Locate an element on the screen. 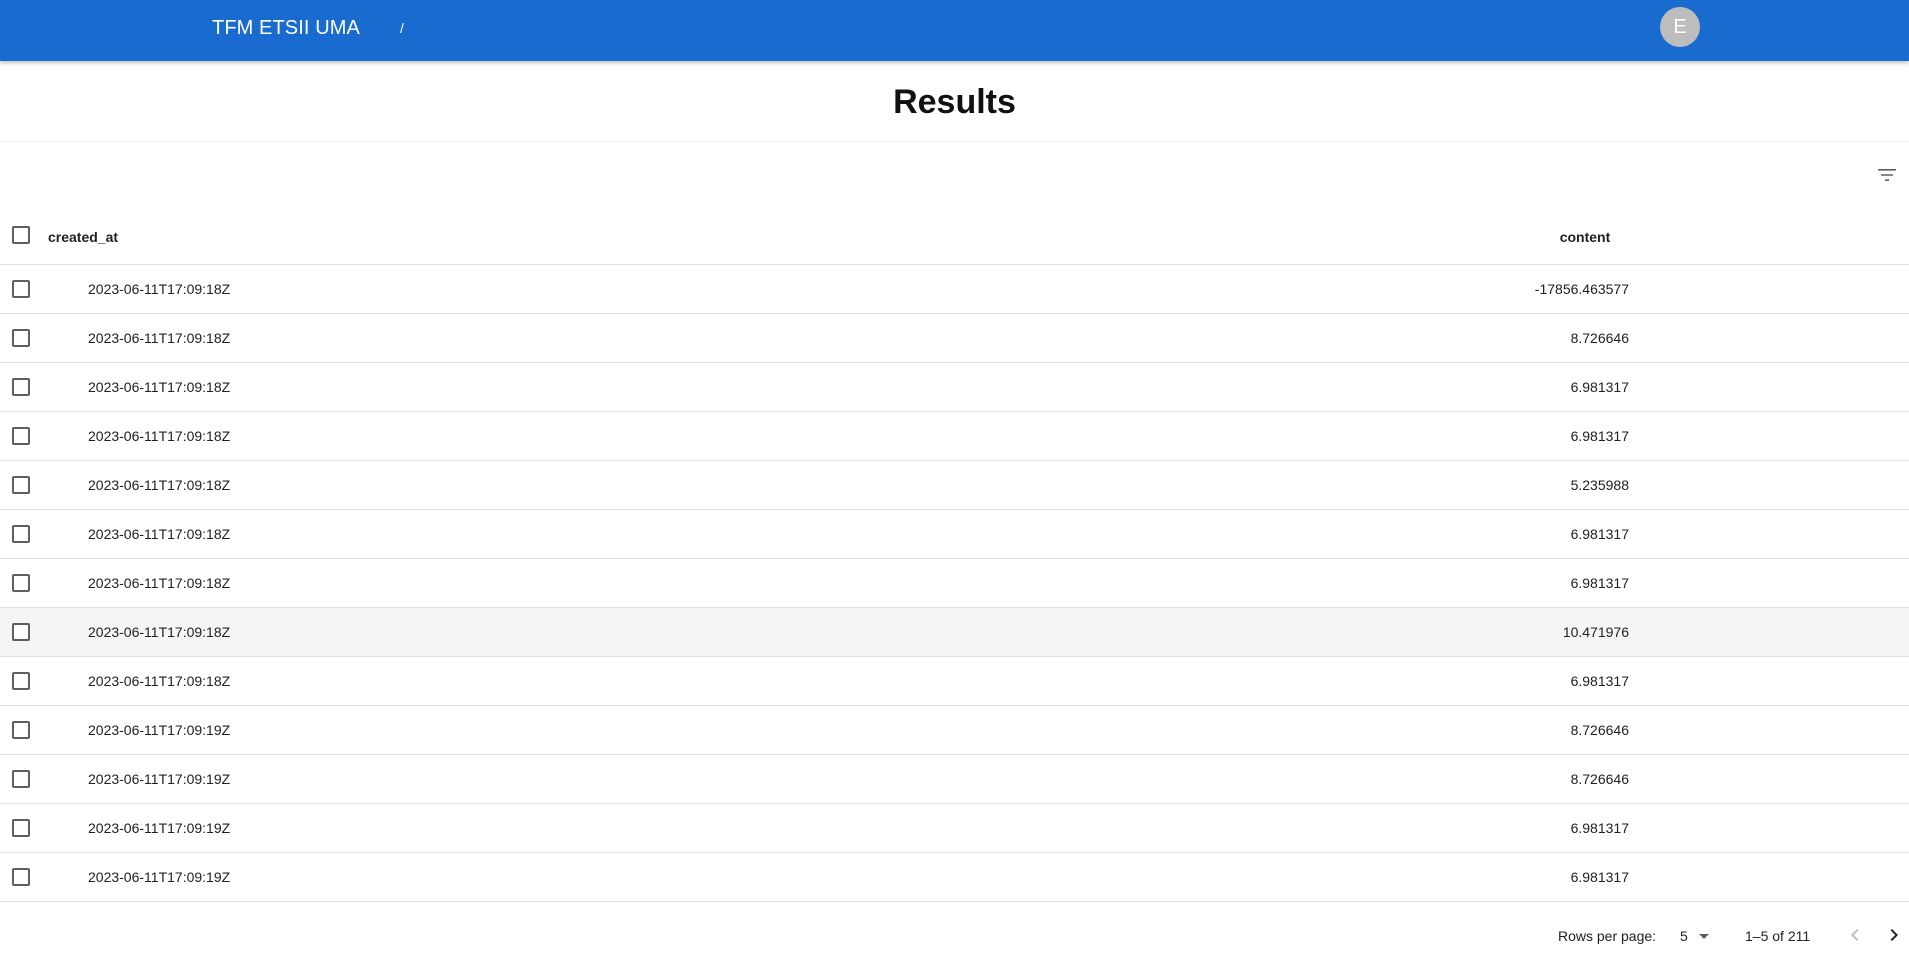  chevron-right-icon is located at coordinates (1894, 935).